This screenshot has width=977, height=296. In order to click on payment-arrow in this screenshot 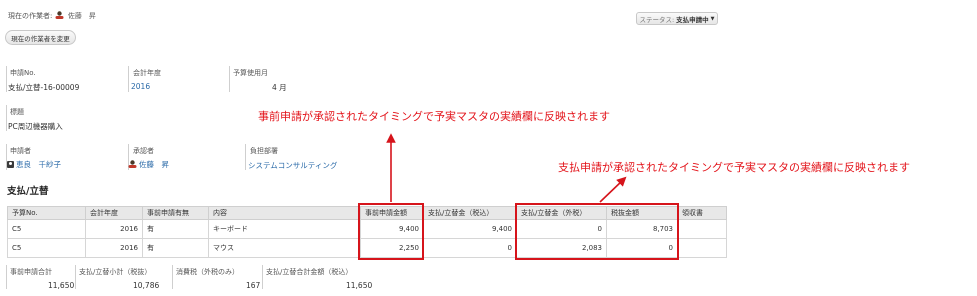, I will do `click(613, 189)`.